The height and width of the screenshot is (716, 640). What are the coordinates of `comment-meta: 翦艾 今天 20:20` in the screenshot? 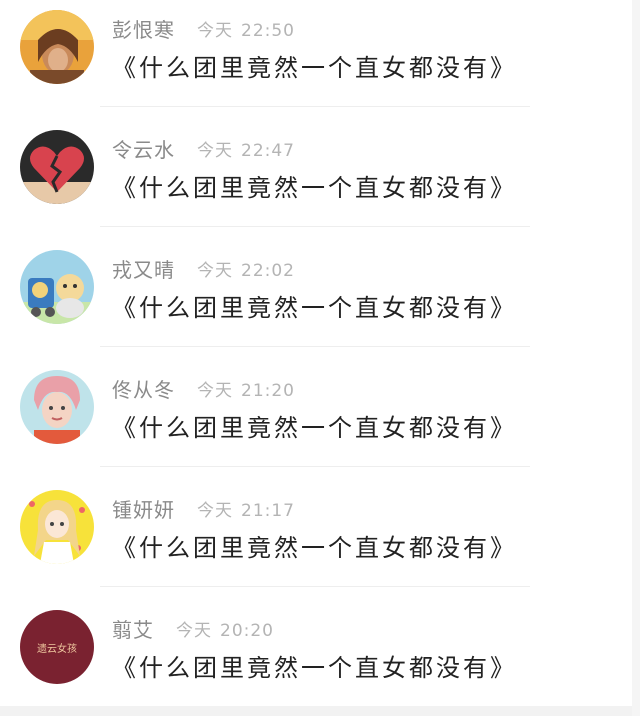 It's located at (193, 628).